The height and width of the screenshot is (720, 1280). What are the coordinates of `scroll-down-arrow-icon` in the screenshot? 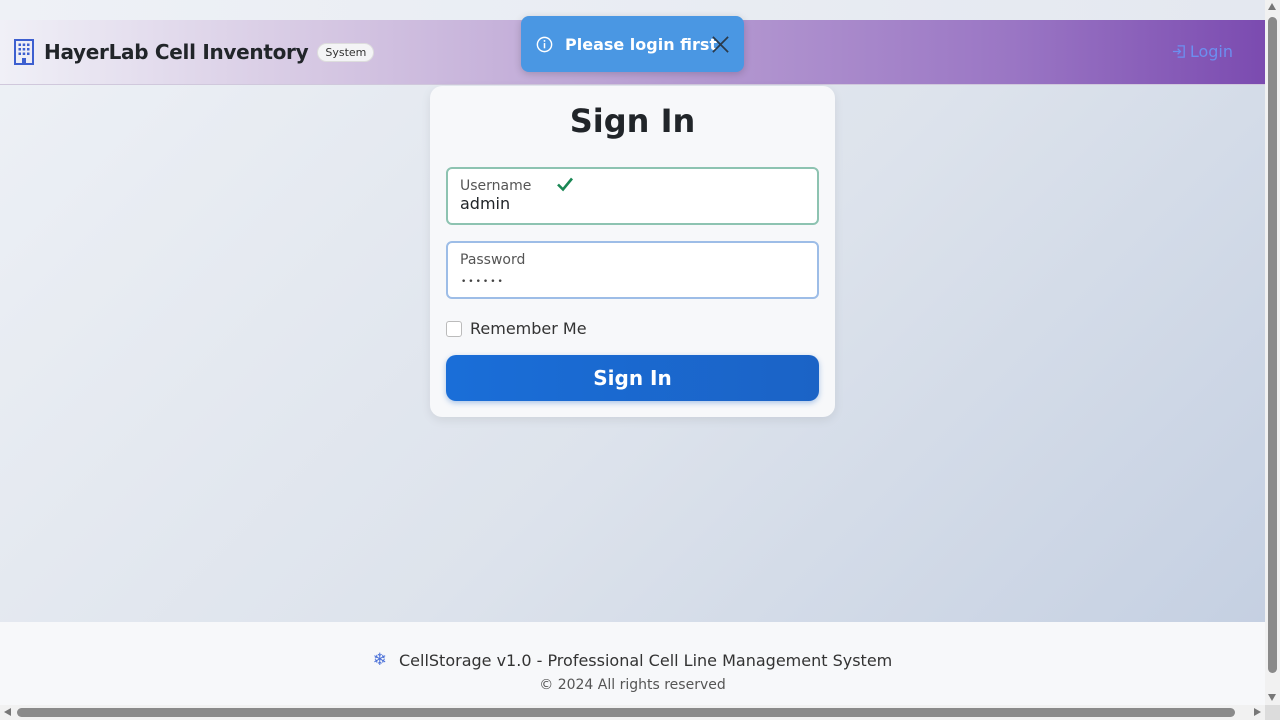 It's located at (1272, 697).